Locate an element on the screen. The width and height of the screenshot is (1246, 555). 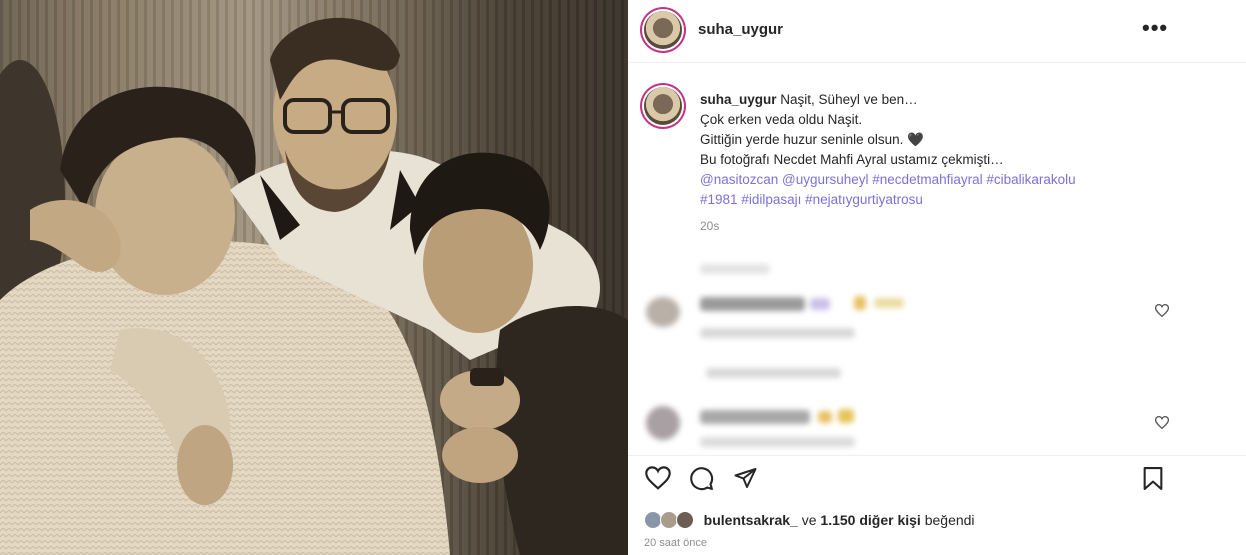
caption-time: 20s is located at coordinates (710, 226).